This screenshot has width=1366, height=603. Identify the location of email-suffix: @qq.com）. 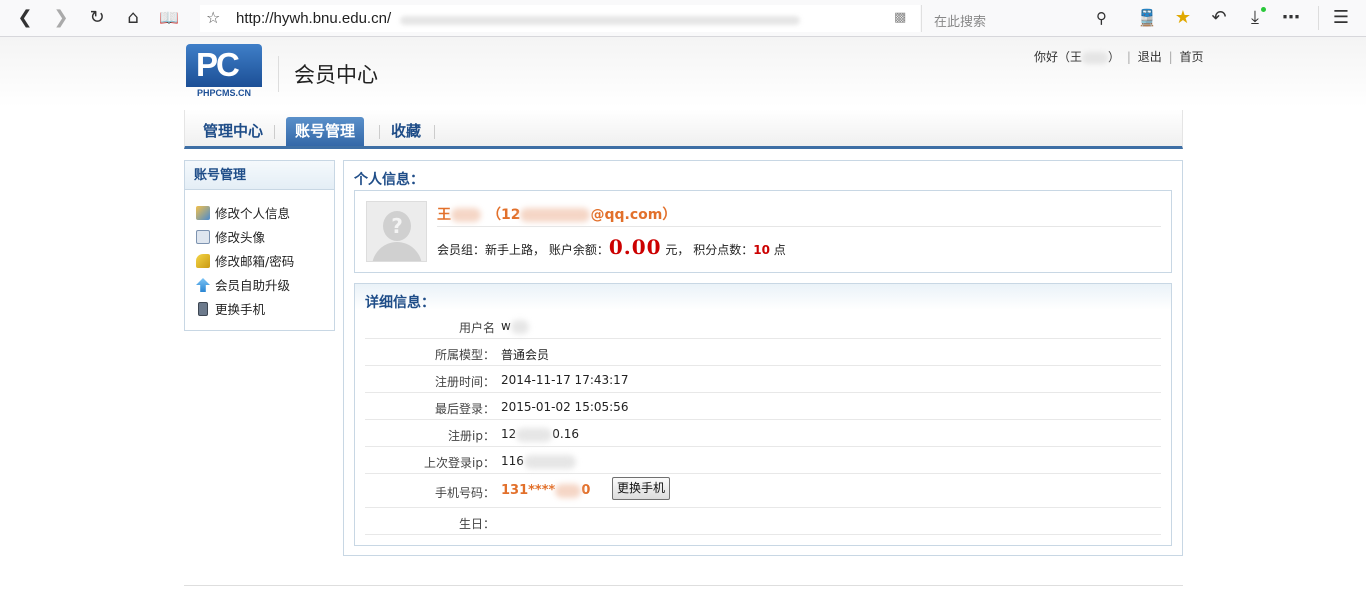
(633, 215).